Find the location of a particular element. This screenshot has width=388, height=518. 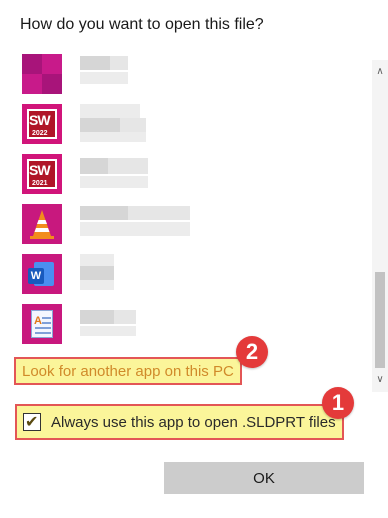

word-icon: W is located at coordinates (42, 274).